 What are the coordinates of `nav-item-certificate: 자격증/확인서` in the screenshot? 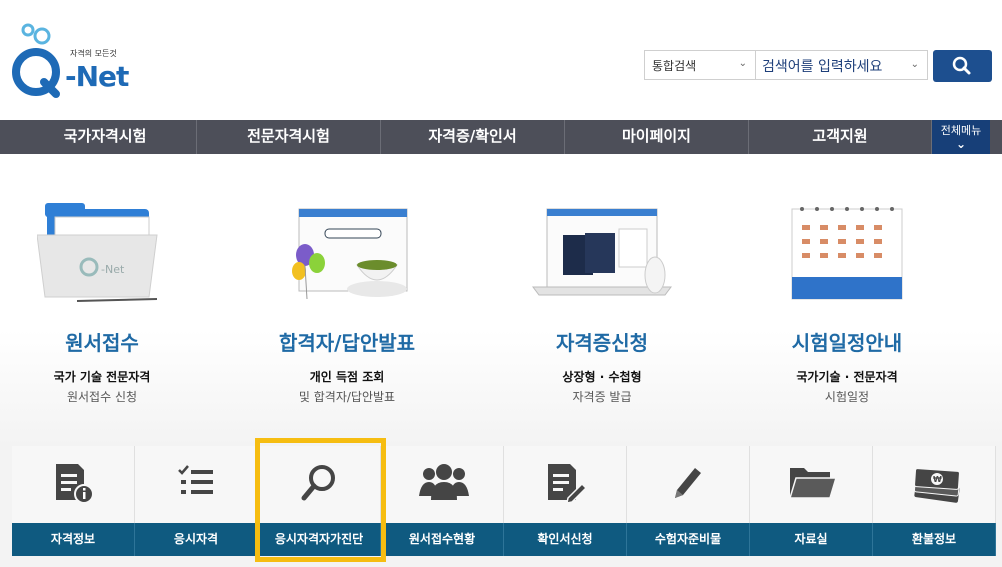 It's located at (473, 137).